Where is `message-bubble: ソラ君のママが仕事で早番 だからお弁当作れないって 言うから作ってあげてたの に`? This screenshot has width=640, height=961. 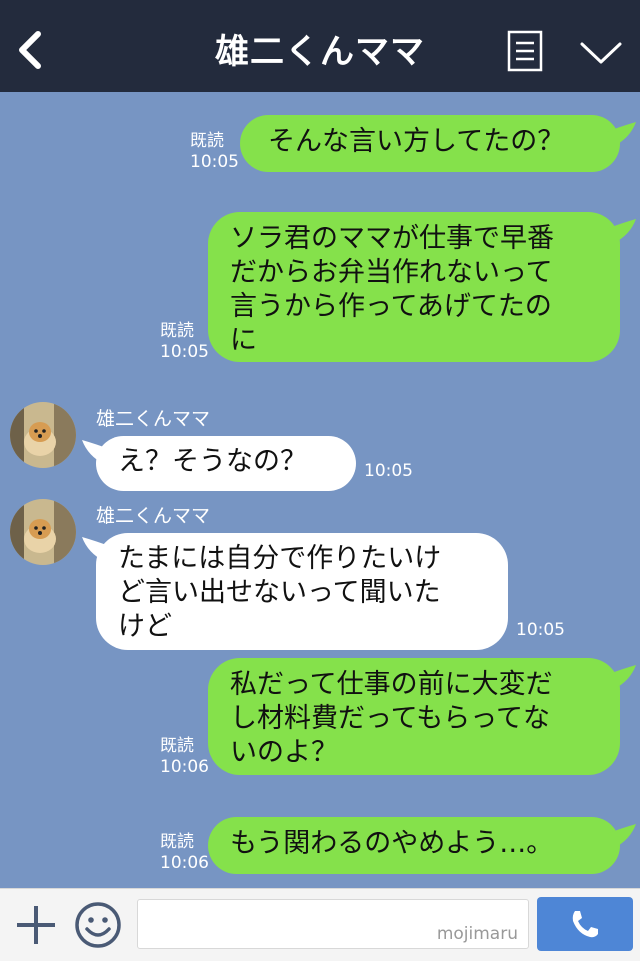 message-bubble: ソラ君のママが仕事で早番 だからお弁当作れないって 言うから作ってあげてたの に is located at coordinates (414, 287).